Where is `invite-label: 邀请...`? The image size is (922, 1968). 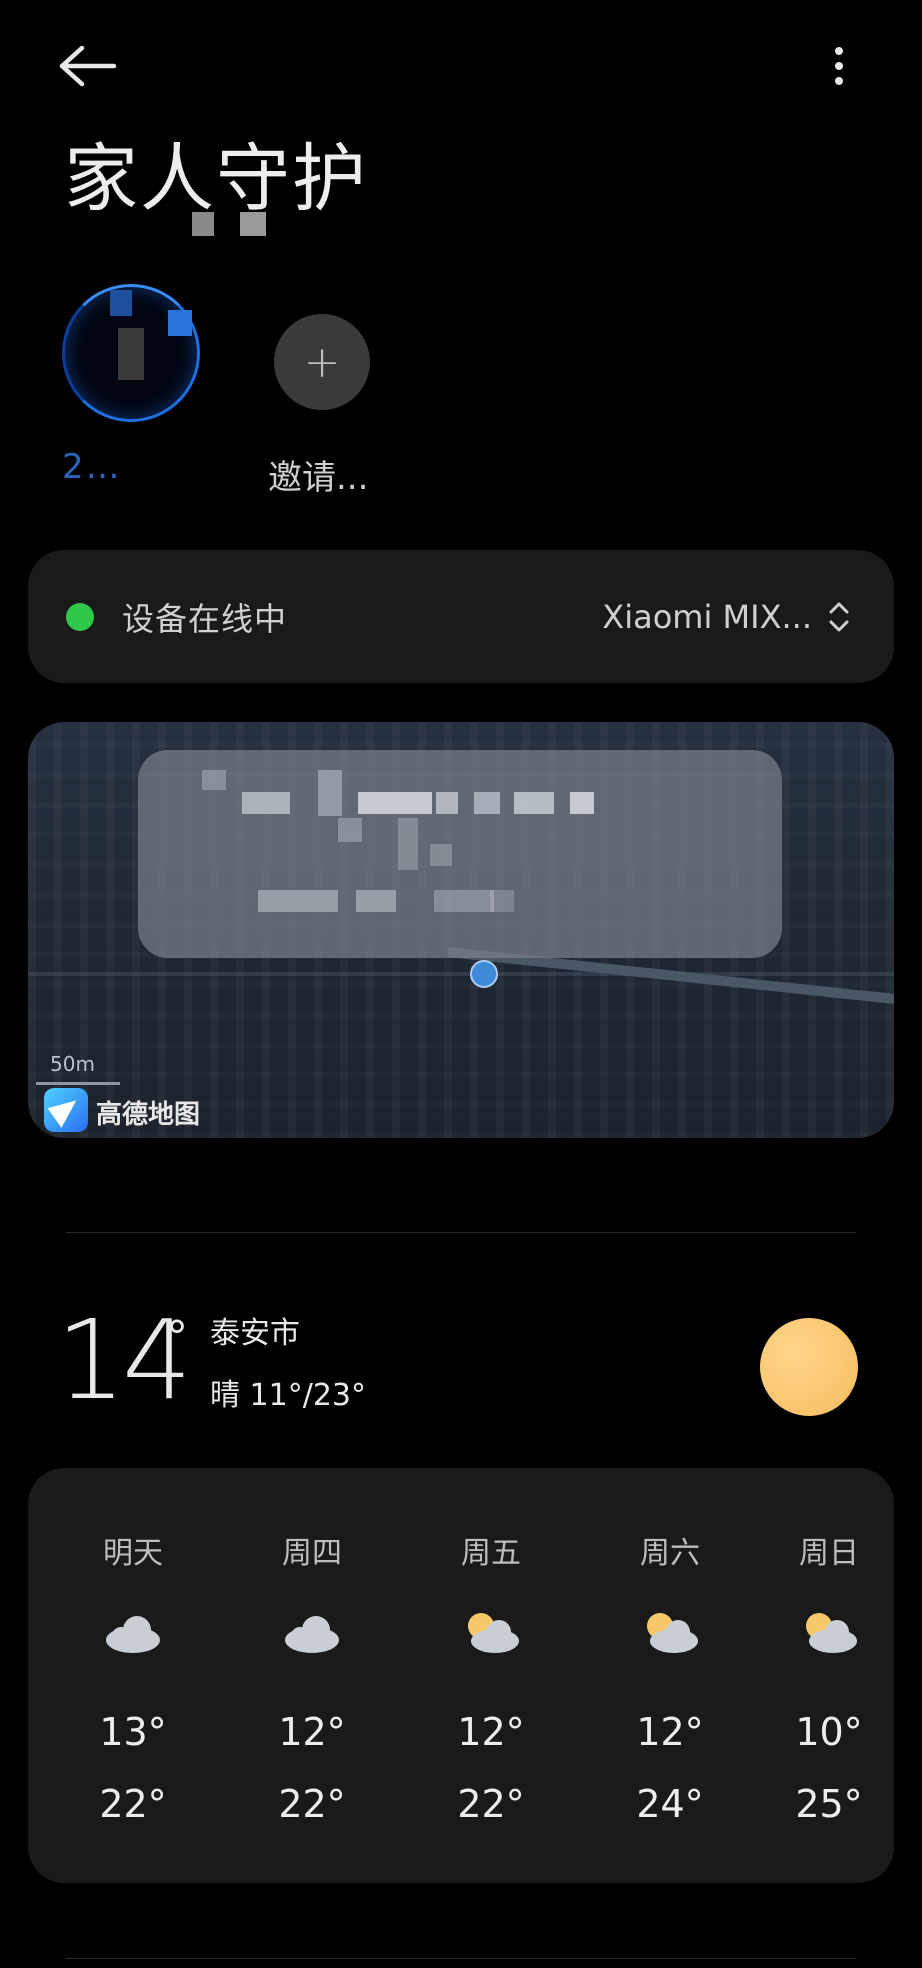
invite-label: 邀请... is located at coordinates (318, 478).